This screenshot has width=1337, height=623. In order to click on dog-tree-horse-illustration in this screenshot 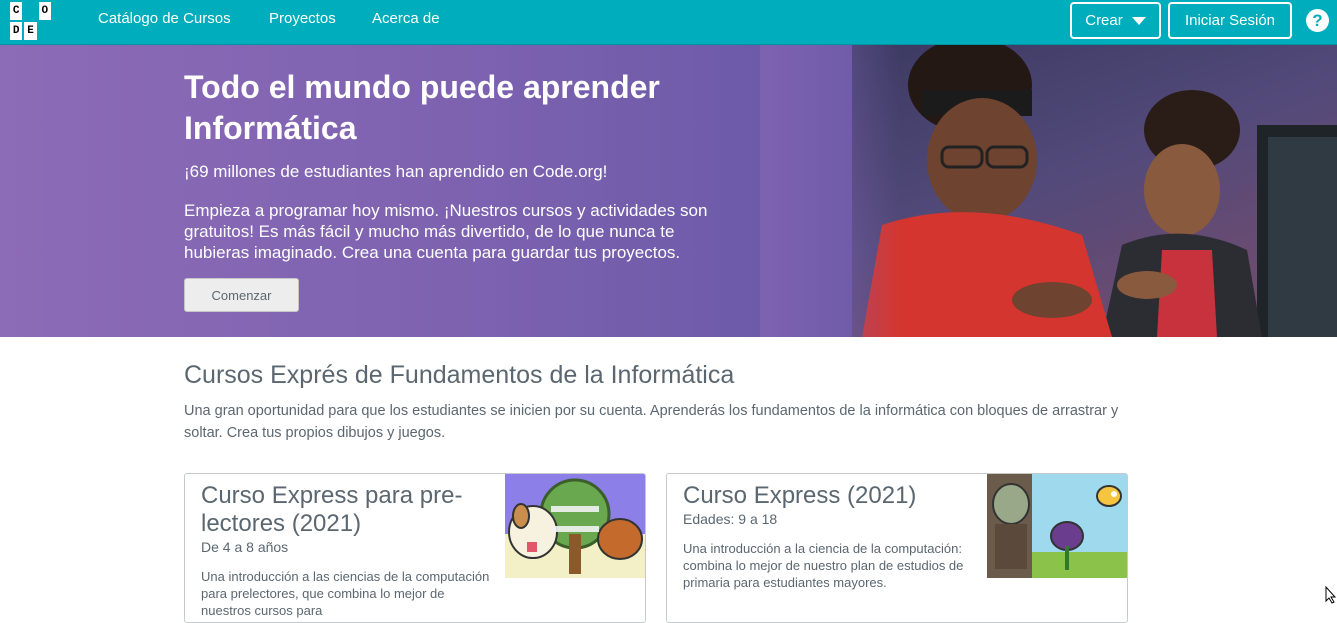, I will do `click(575, 526)`.